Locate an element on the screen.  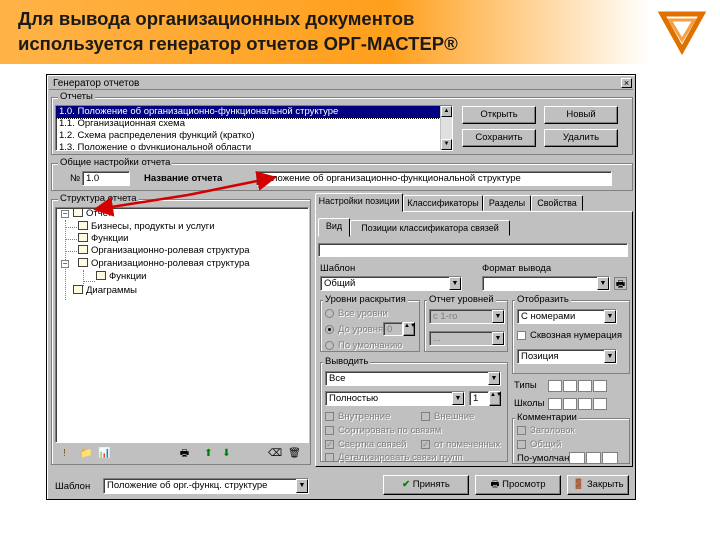
folder-icon: 📁 is located at coordinates (86, 453).